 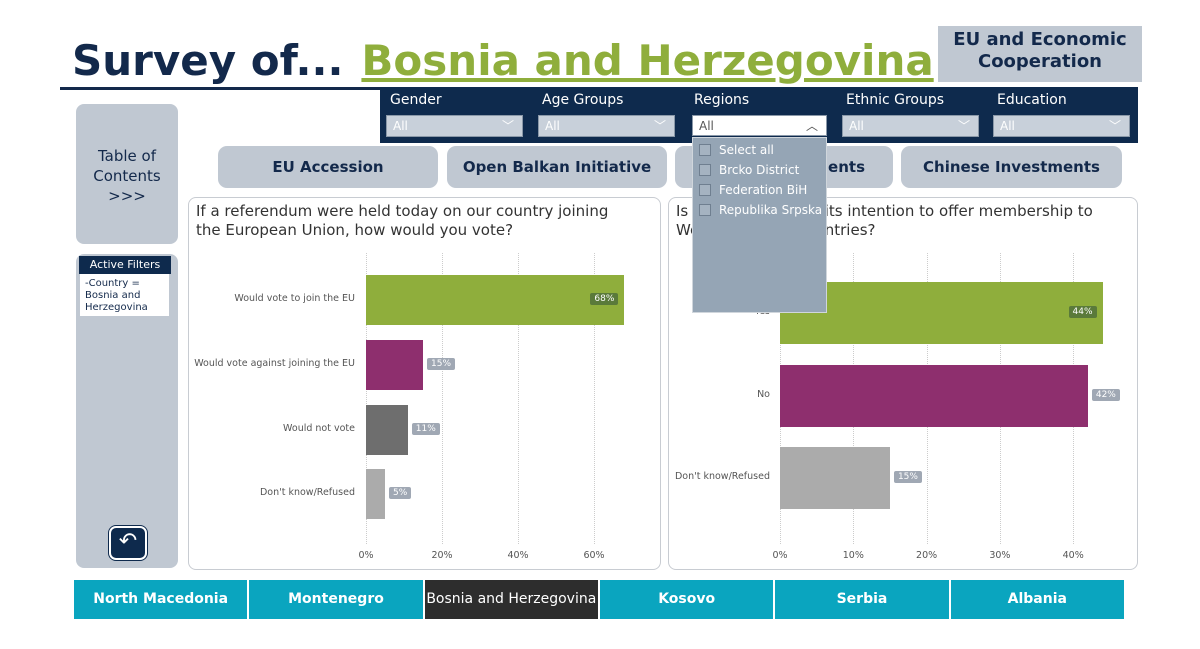 What do you see at coordinates (910, 126) in the screenshot?
I see `ethnic-select: All ﹀` at bounding box center [910, 126].